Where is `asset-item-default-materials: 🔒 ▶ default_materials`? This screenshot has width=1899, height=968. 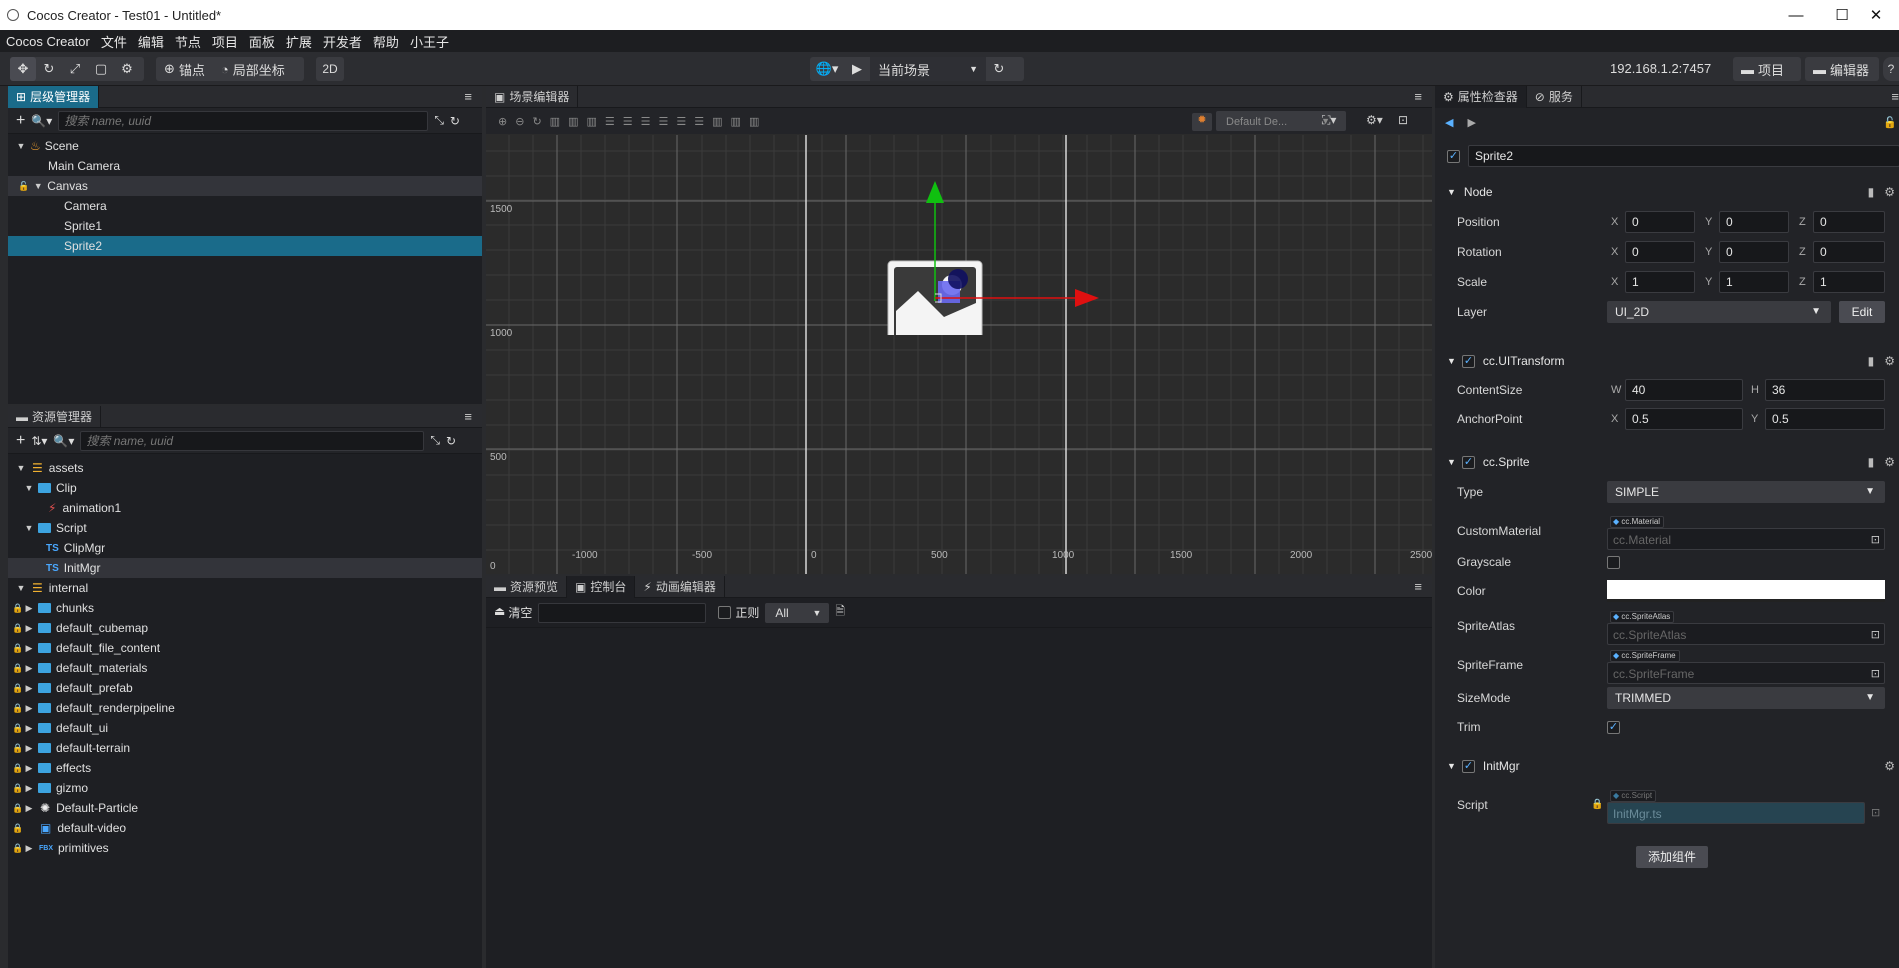 asset-item-default-materials: 🔒 ▶ default_materials is located at coordinates (245, 668).